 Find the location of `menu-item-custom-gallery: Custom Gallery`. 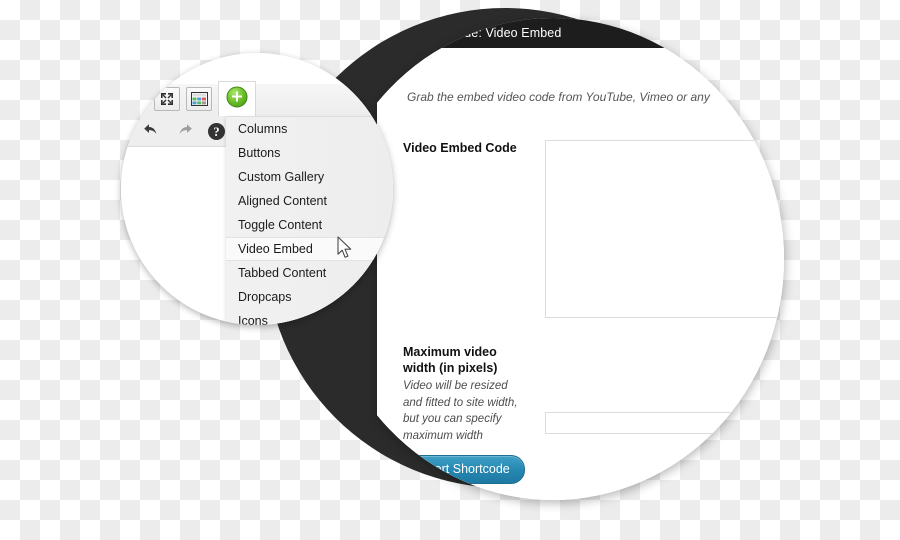

menu-item-custom-gallery: Custom Gallery is located at coordinates (309, 177).